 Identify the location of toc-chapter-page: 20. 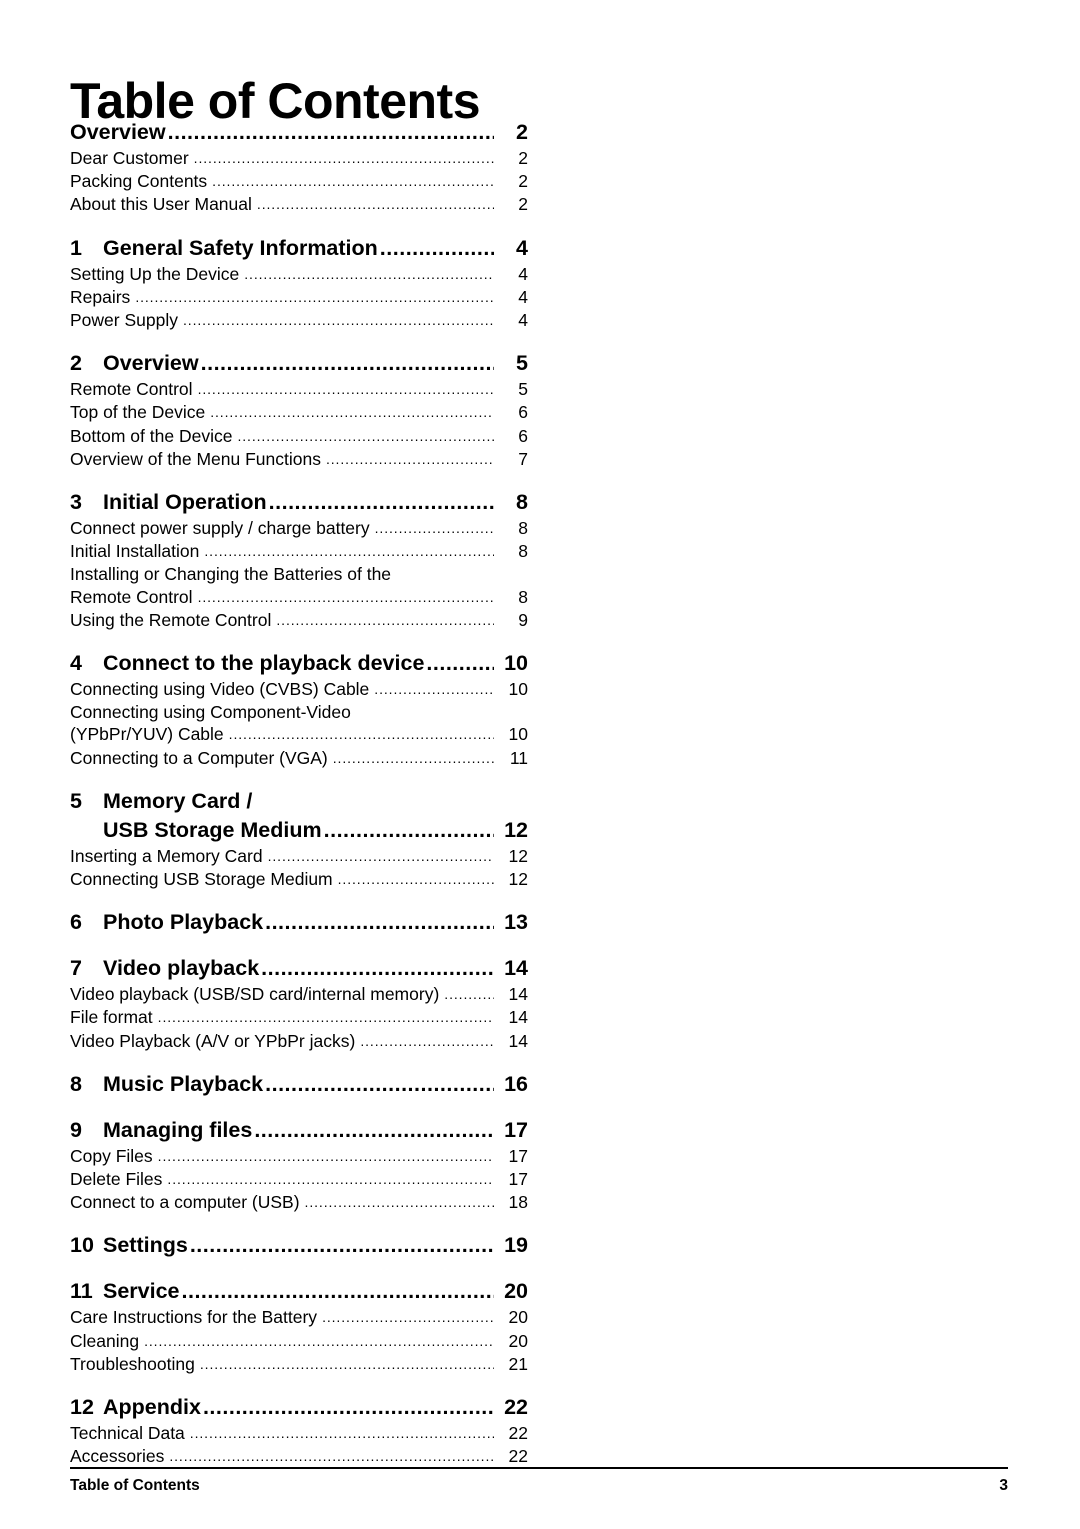
(516, 1291).